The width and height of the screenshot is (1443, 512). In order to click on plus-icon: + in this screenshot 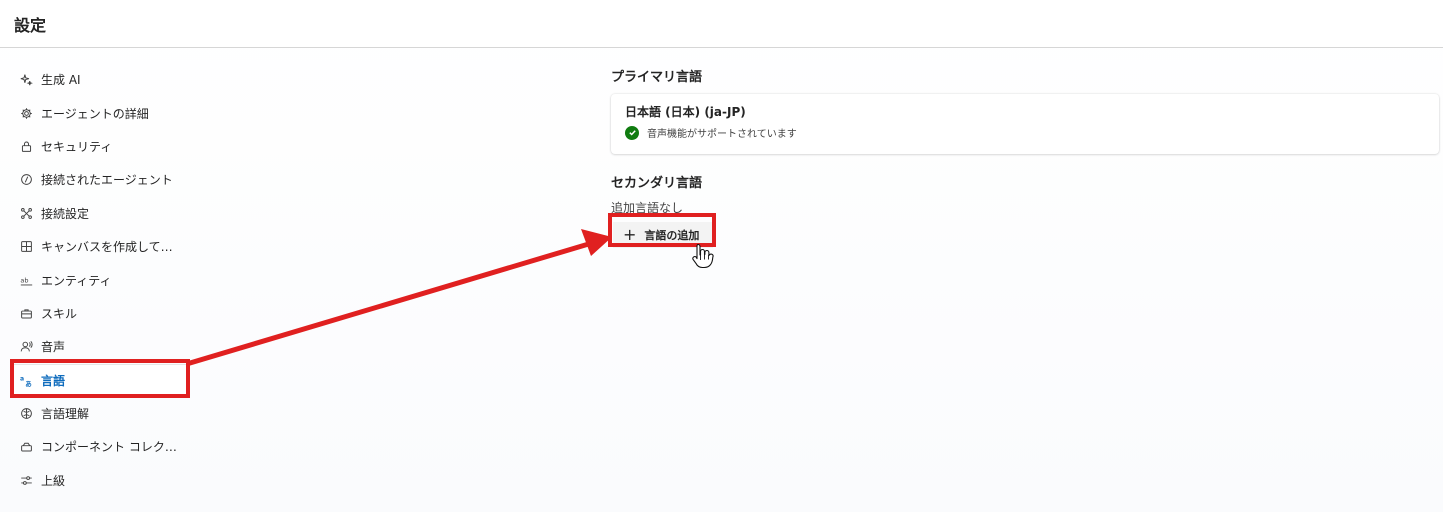, I will do `click(630, 234)`.